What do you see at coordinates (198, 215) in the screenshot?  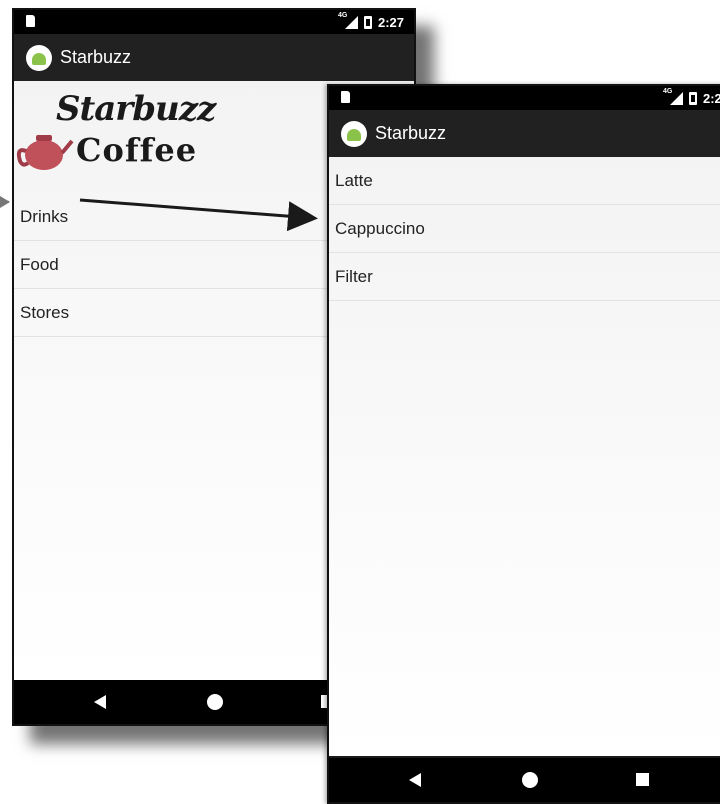 I see `drinks-to-detail-arrow` at bounding box center [198, 215].